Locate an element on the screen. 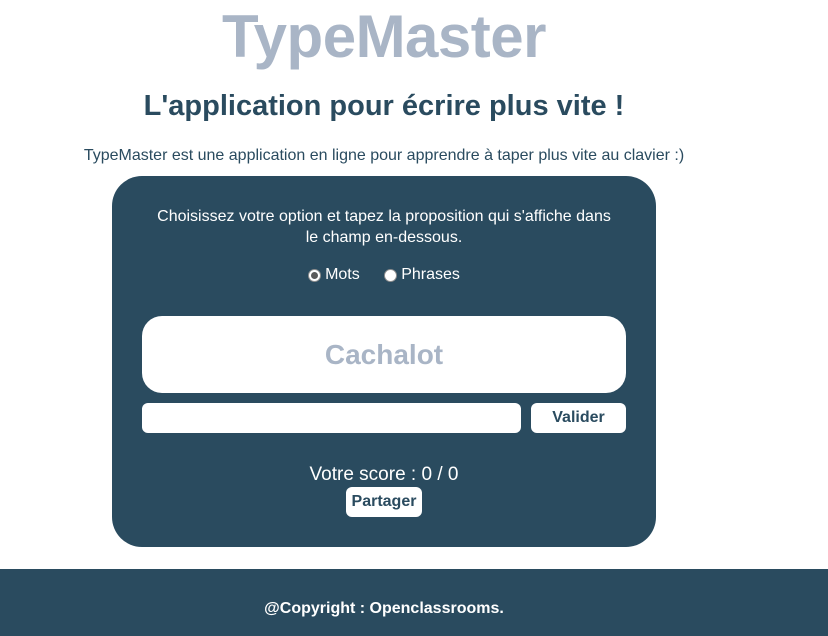 This screenshot has width=828, height=636. app-logo: TypeMaster is located at coordinates (384, 36).